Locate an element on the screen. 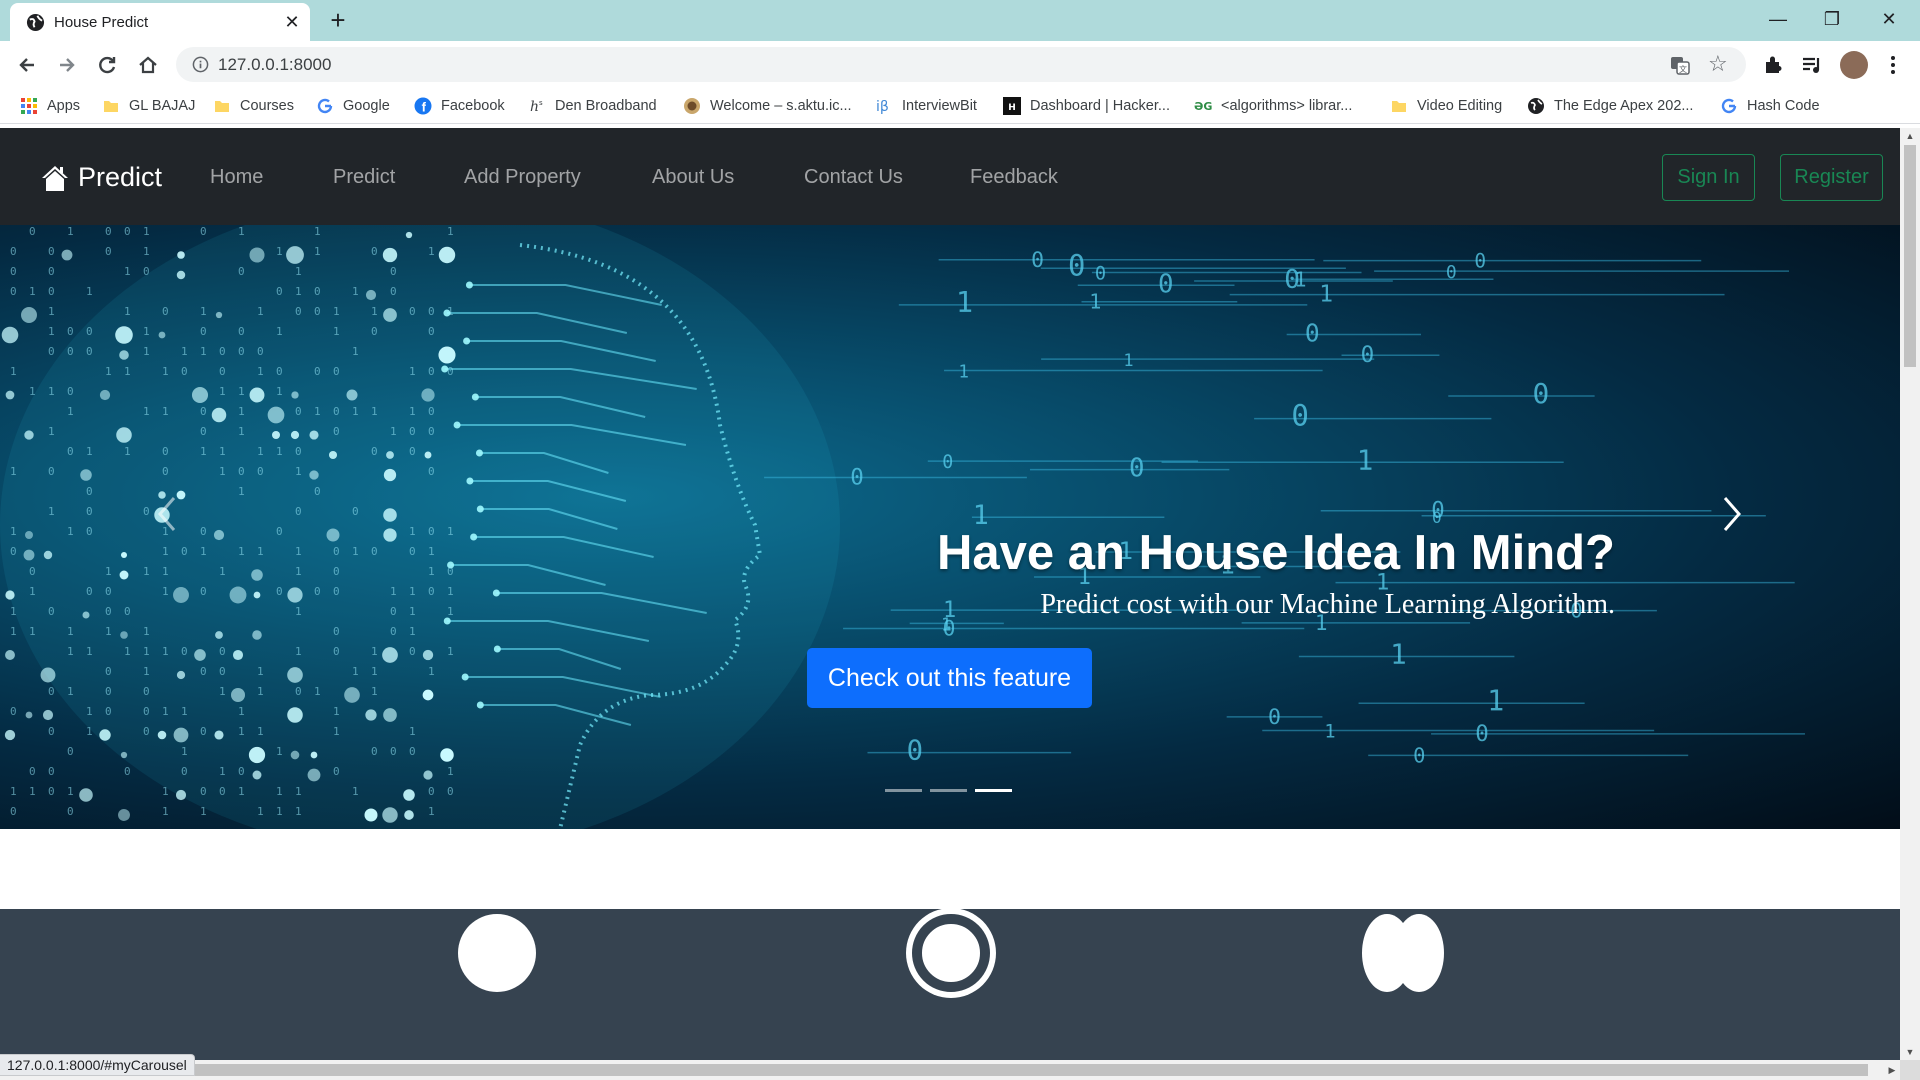  translate-icon: 文 is located at coordinates (1680, 65).